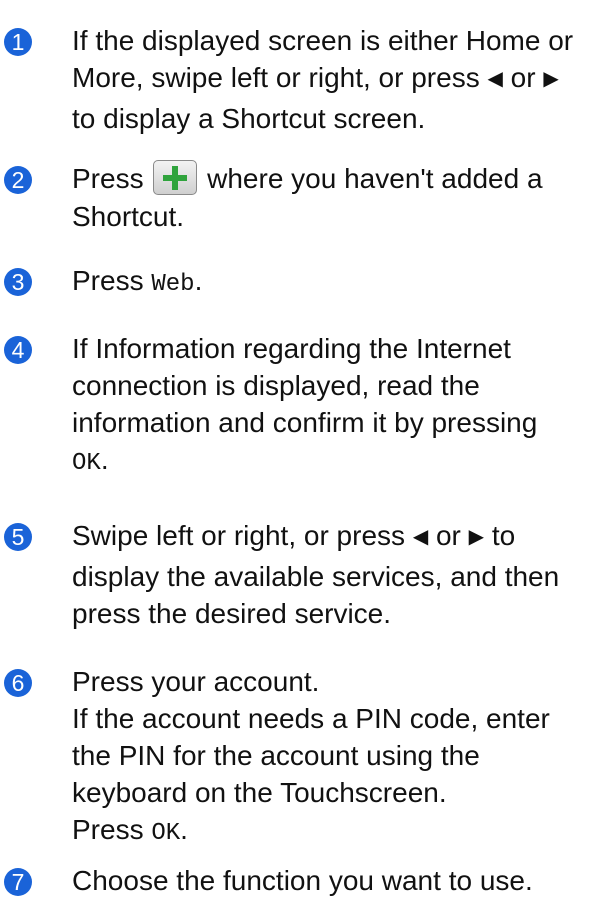 The height and width of the screenshot is (905, 614). I want to click on step-text: Choose the function you want to use., so click(302, 880).